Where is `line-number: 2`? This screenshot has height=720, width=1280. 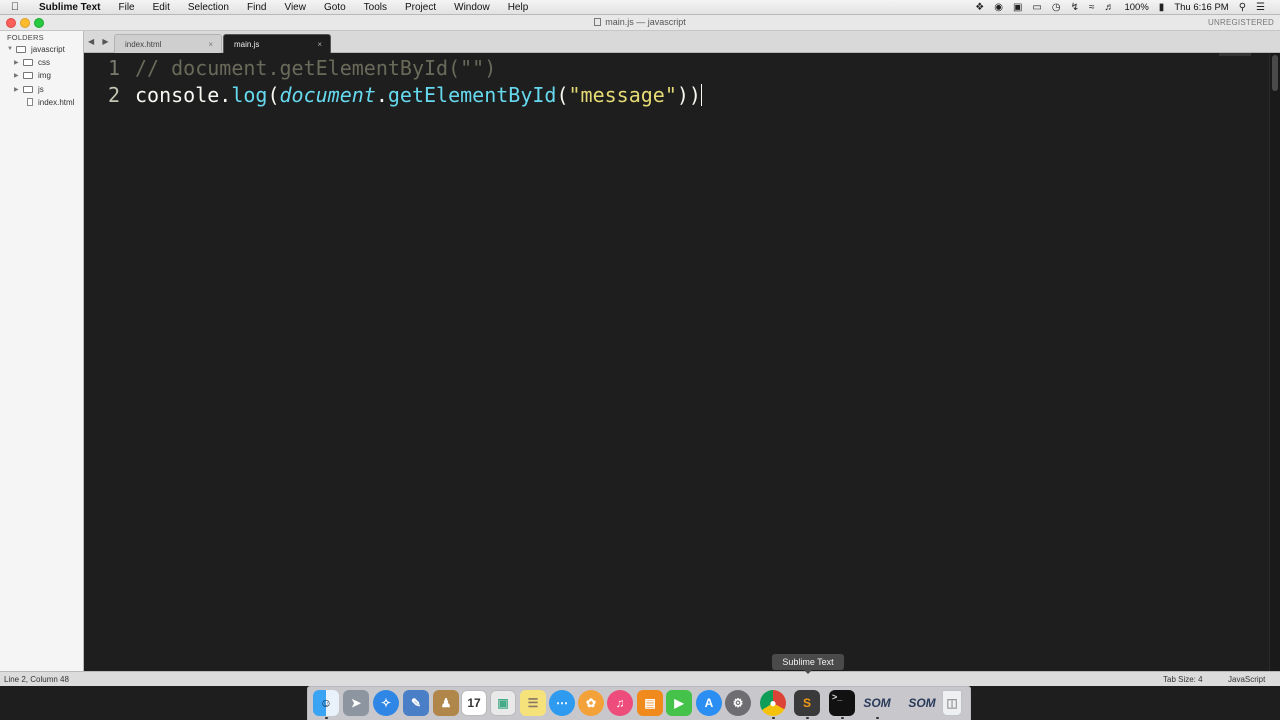
line-number: 2 is located at coordinates (113, 94).